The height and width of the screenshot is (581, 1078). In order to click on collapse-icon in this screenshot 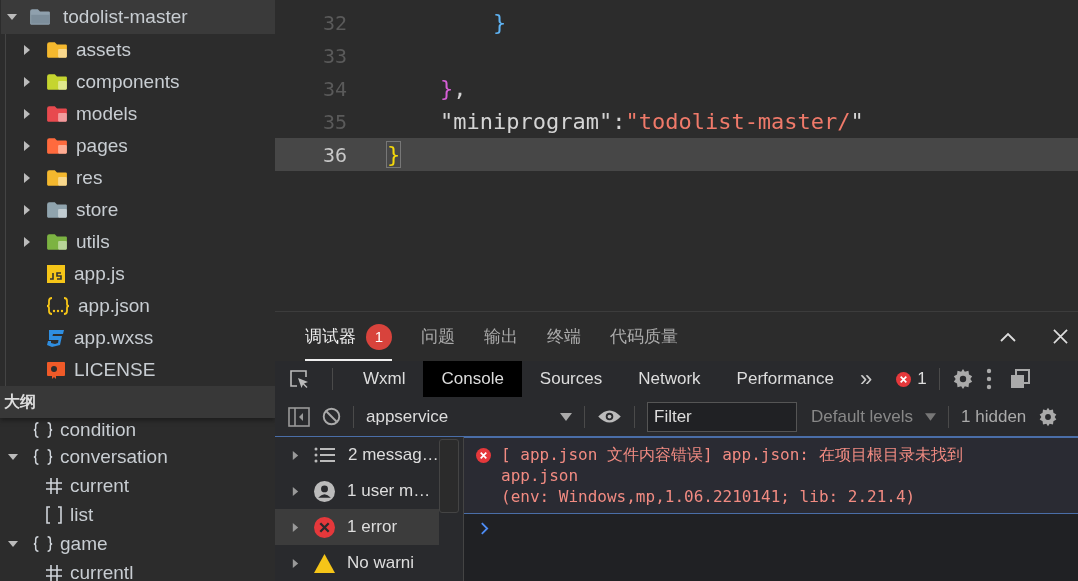, I will do `click(1008, 336)`.